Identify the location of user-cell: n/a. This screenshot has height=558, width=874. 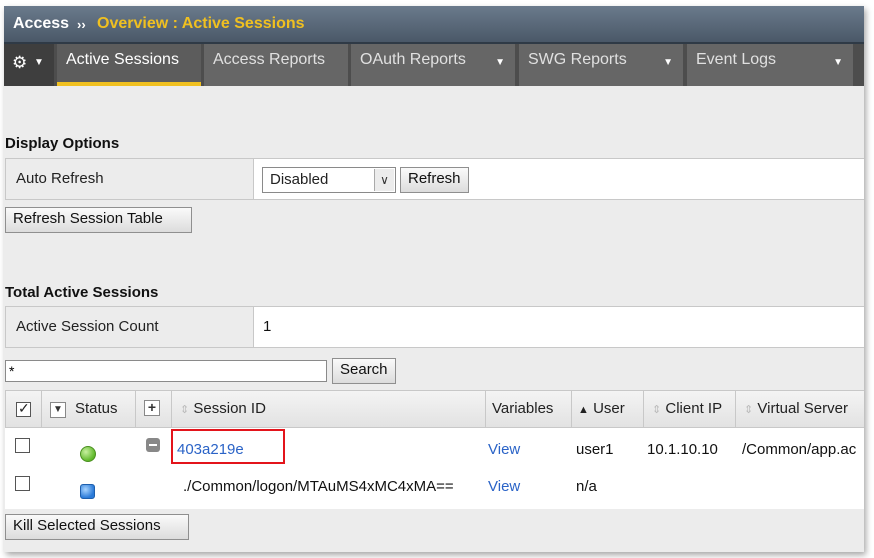
(586, 486).